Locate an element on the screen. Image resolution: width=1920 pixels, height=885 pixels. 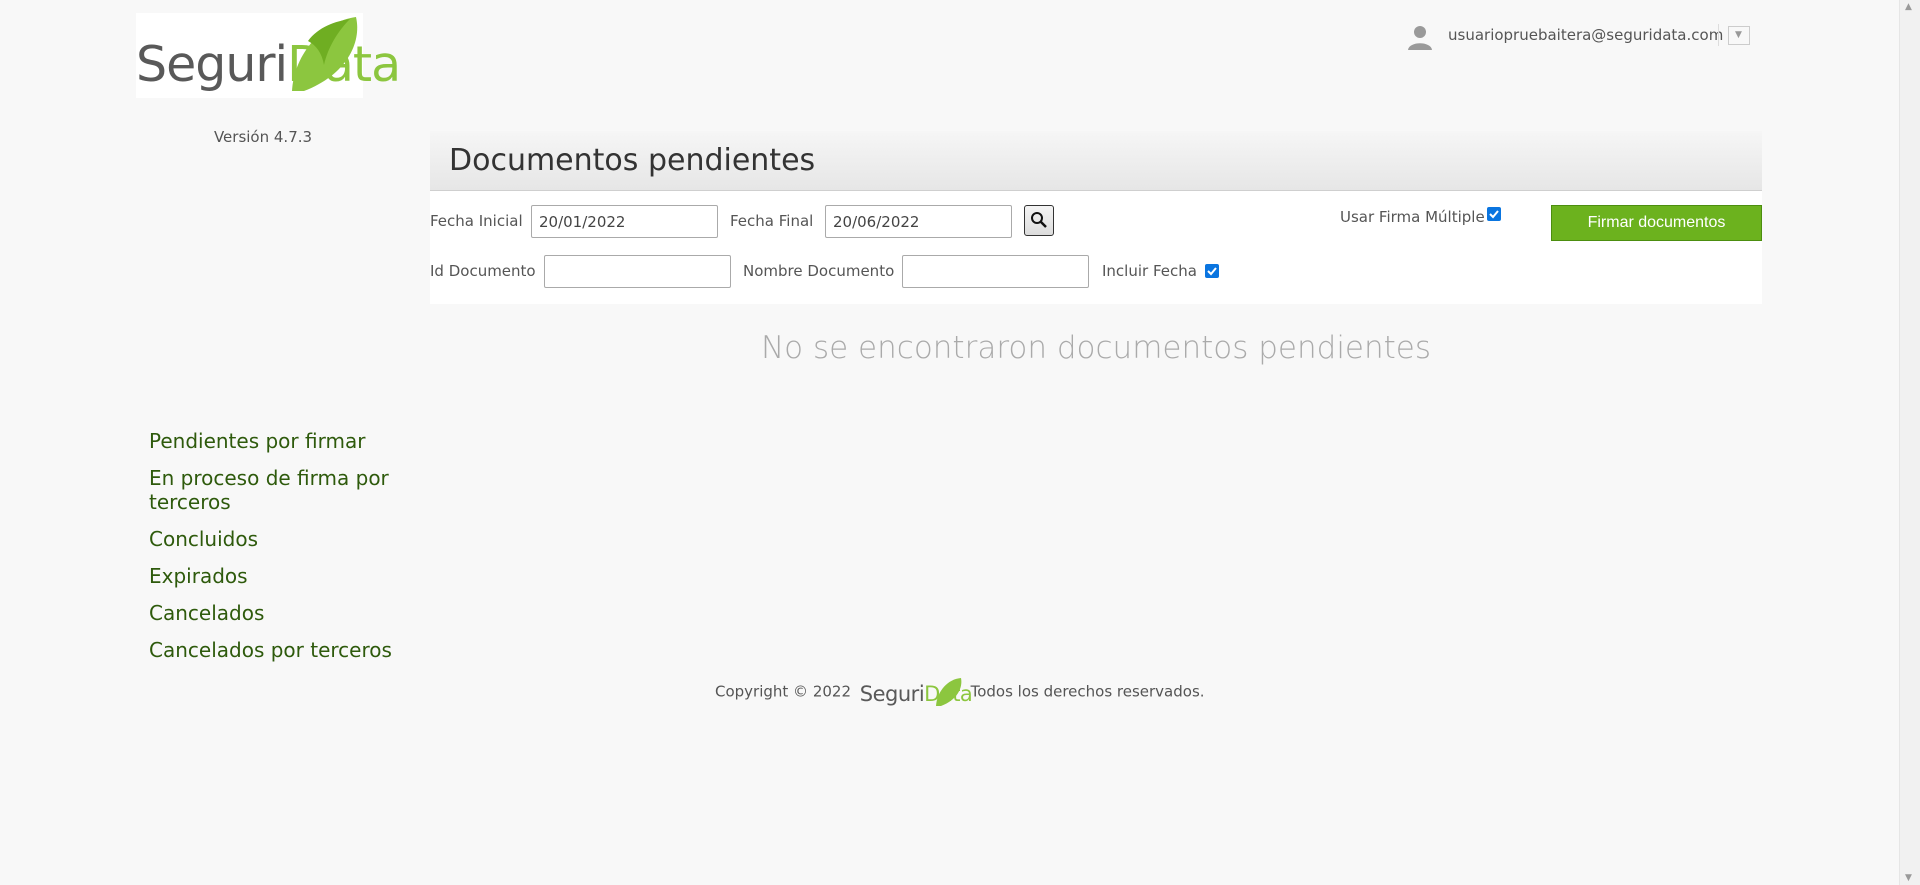
footer-rights: Todos los derechos reservados. is located at coordinates (1087, 691).